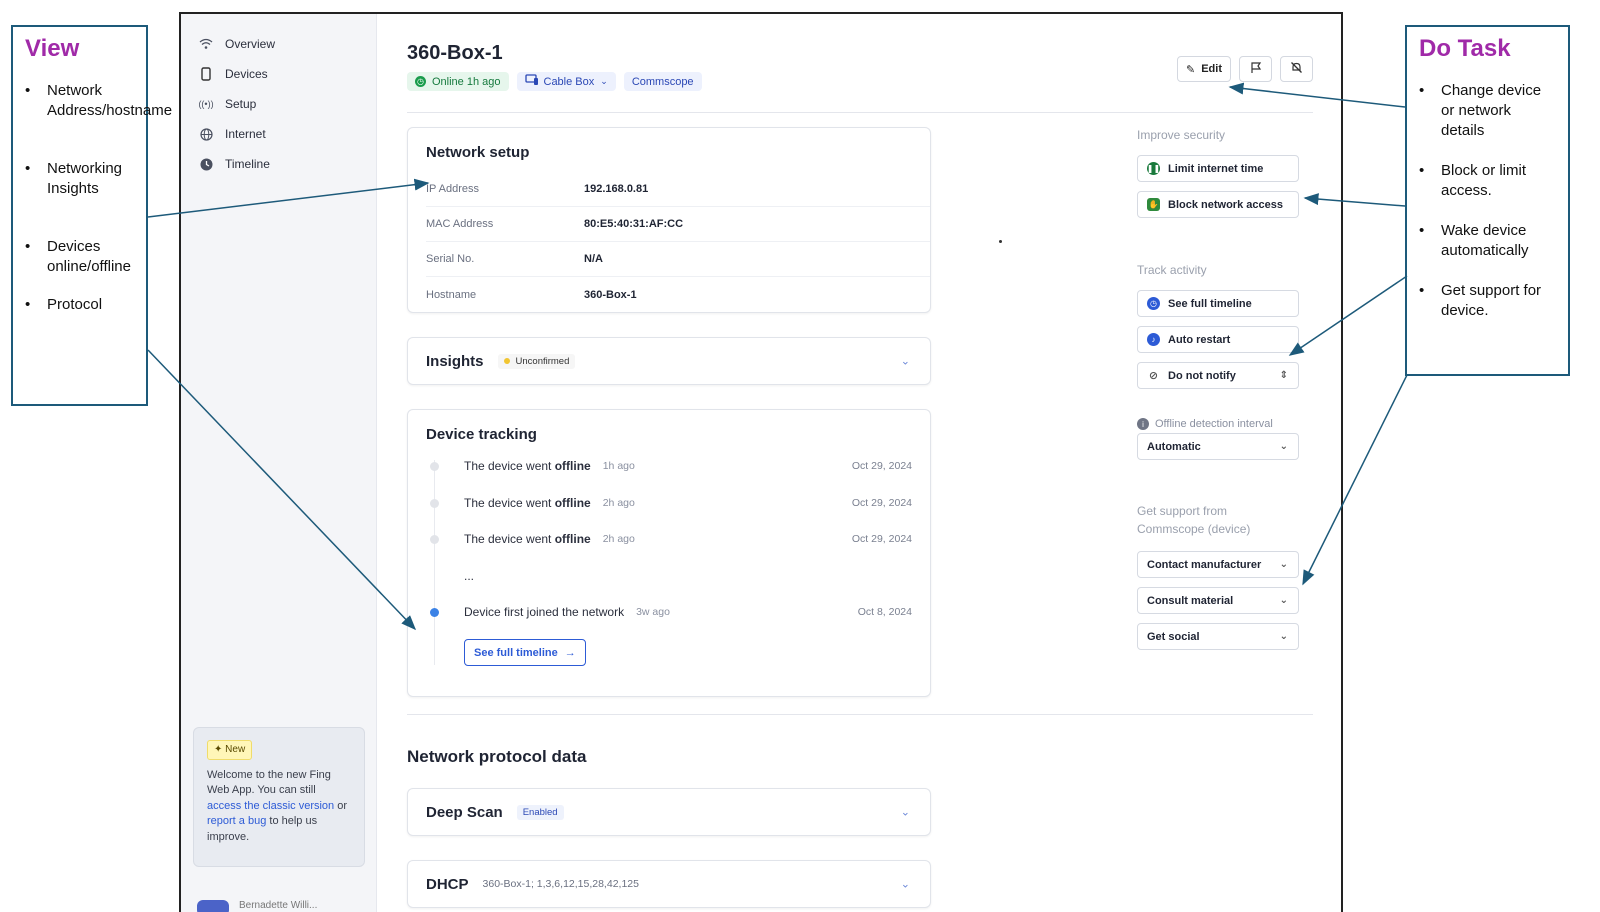  What do you see at coordinates (481, 434) in the screenshot?
I see `device-tracking-title: Device tracking` at bounding box center [481, 434].